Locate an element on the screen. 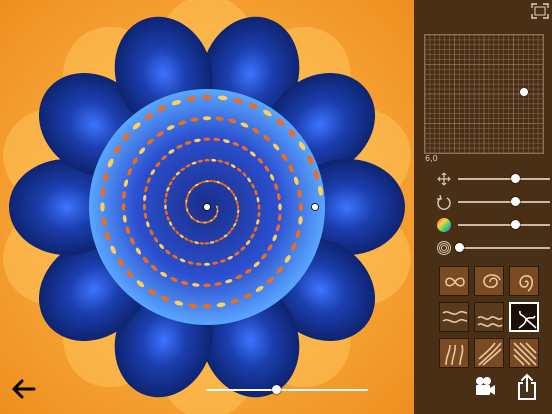  grid-handle is located at coordinates (524, 92).